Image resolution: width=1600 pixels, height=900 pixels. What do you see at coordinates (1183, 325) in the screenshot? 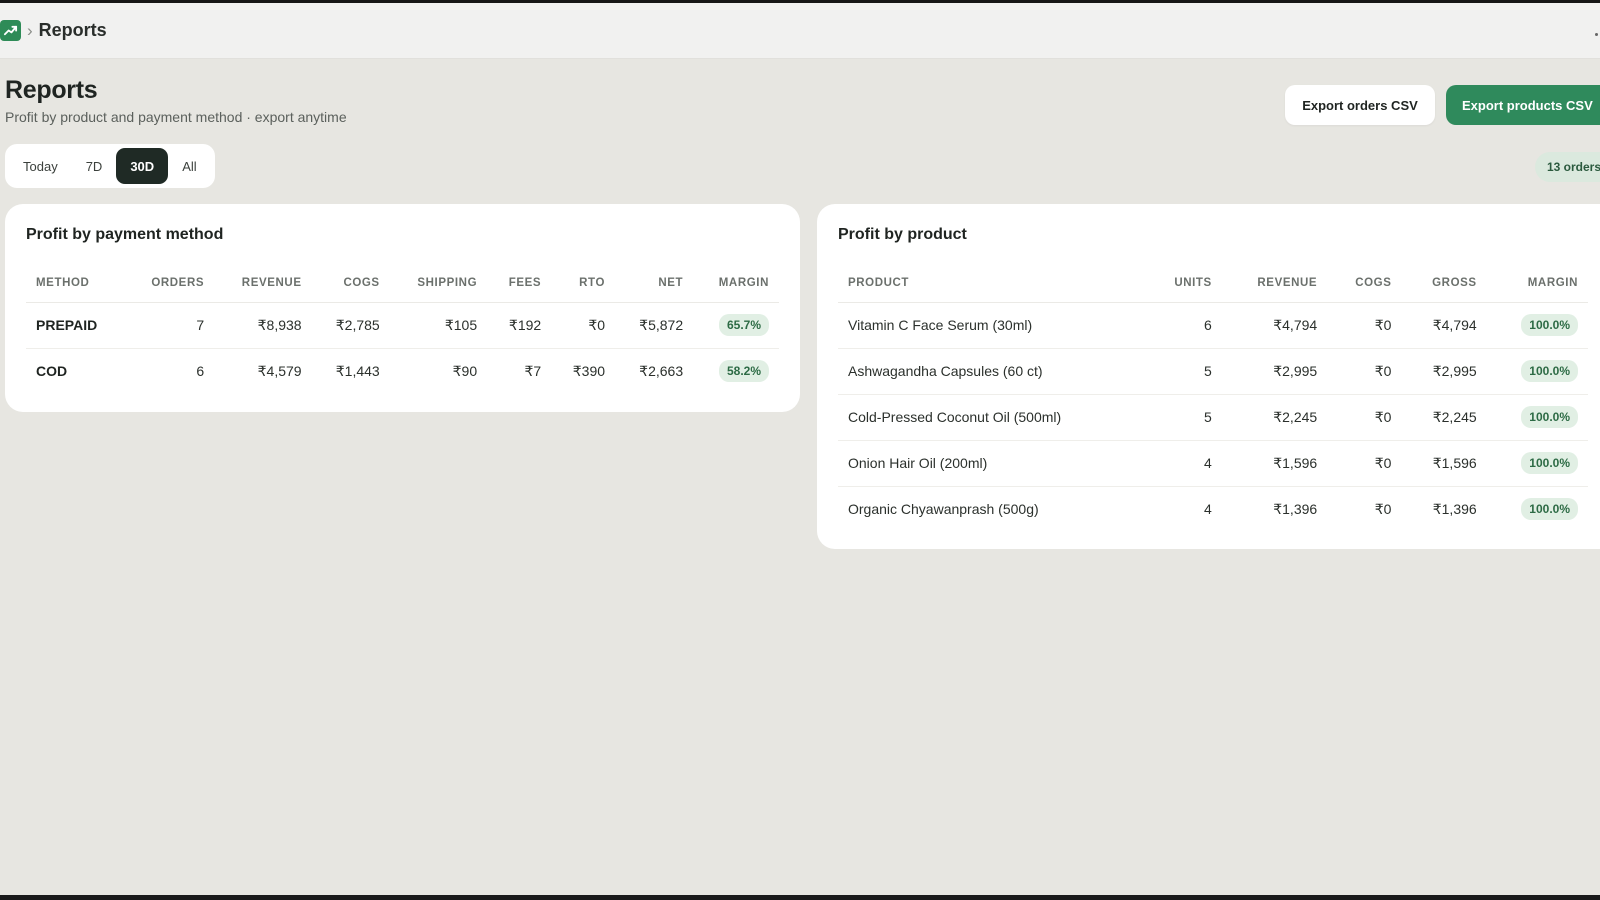
I see `units-cell: 6` at bounding box center [1183, 325].